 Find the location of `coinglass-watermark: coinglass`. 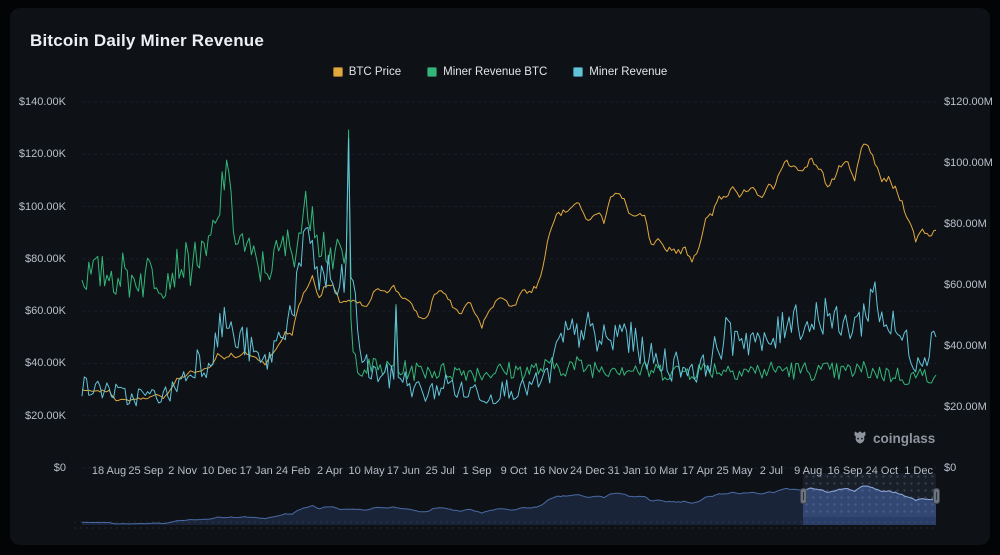

coinglass-watermark: coinglass is located at coordinates (893, 438).